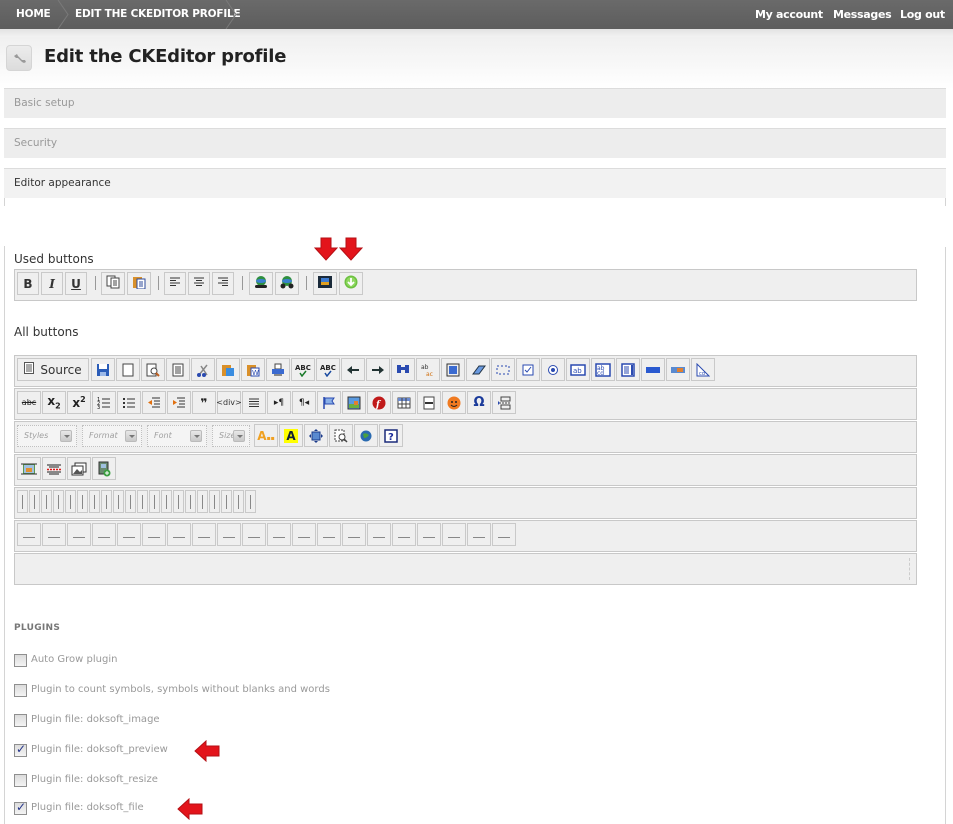 The width and height of the screenshot is (953, 824). I want to click on align-left-button, so click(175, 283).